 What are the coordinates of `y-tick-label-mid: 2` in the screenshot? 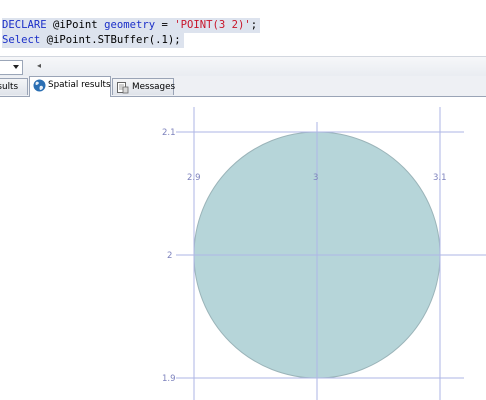 It's located at (169, 256).